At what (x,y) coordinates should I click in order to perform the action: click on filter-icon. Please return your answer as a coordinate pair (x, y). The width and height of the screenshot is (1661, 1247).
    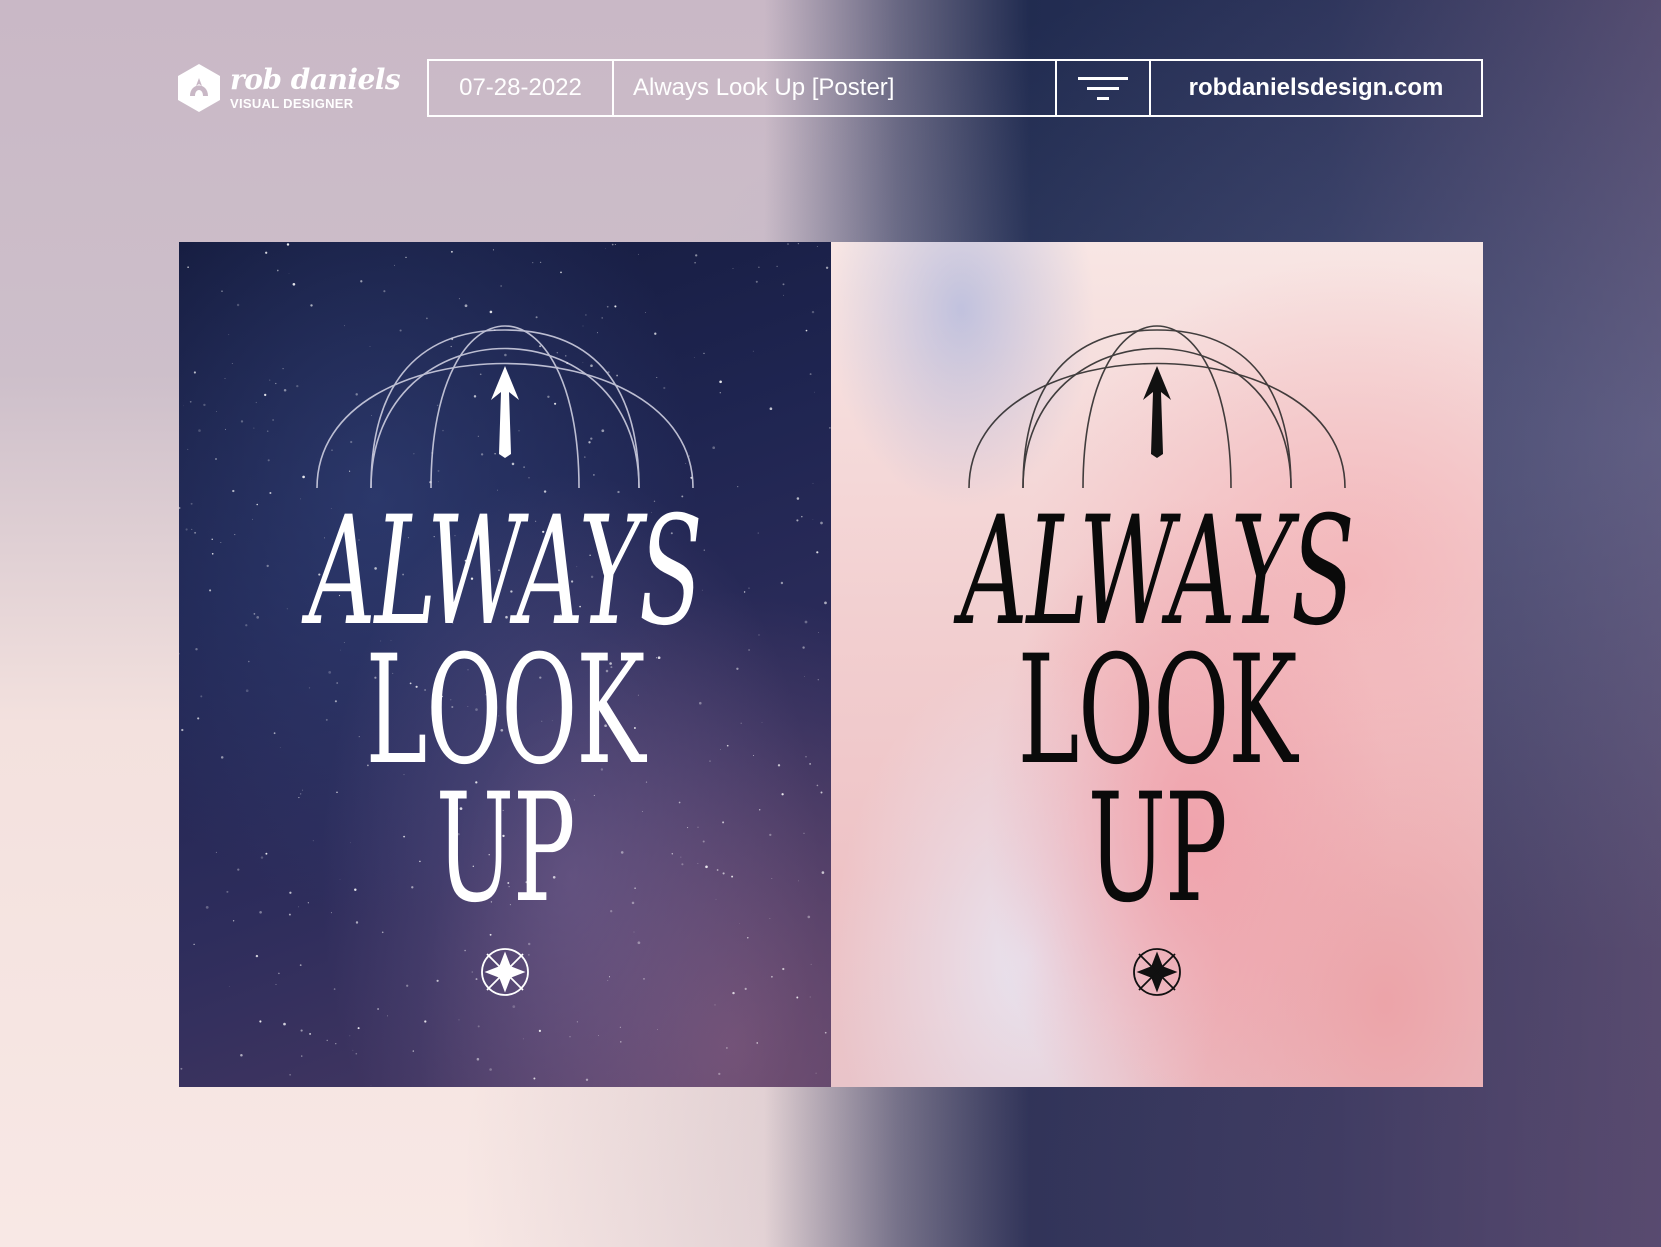
    Looking at the image, I should click on (1103, 88).